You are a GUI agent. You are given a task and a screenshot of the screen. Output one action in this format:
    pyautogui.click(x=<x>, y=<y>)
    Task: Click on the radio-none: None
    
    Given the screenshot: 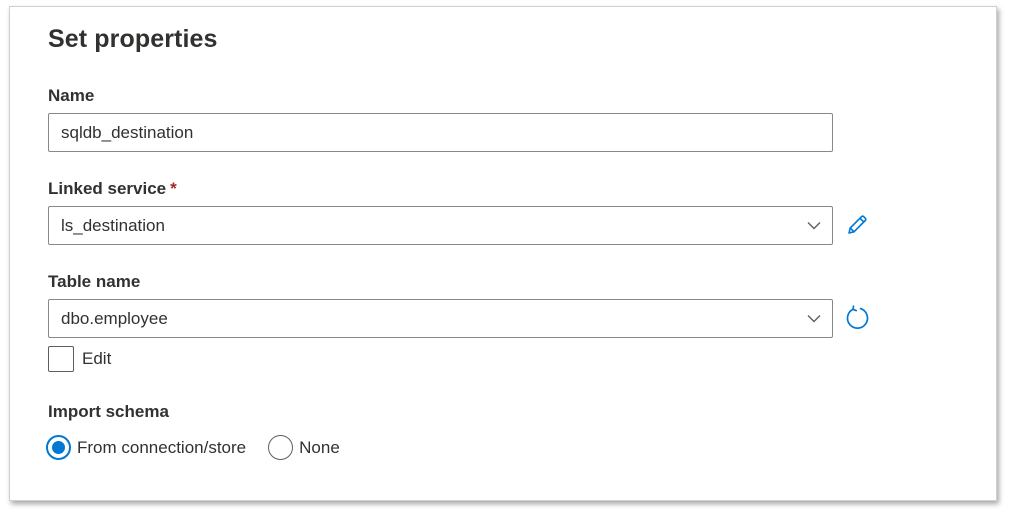 What is the action you would take?
    pyautogui.click(x=304, y=447)
    